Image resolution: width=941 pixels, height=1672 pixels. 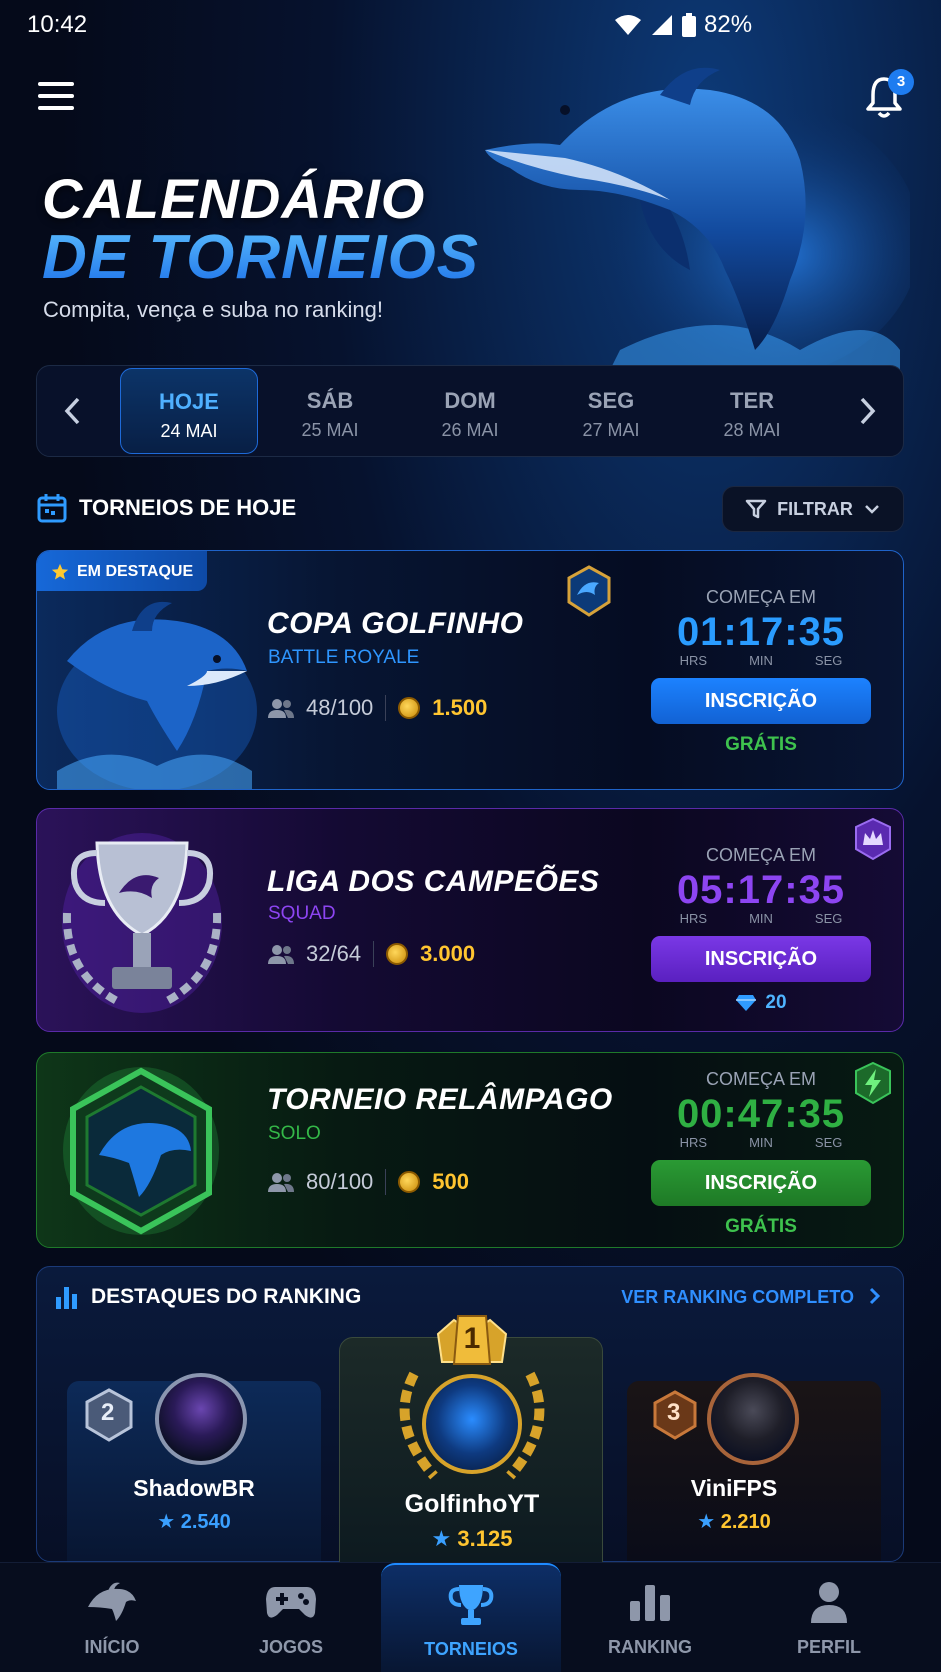 I want to click on players-count: 80/100, so click(x=340, y=1181).